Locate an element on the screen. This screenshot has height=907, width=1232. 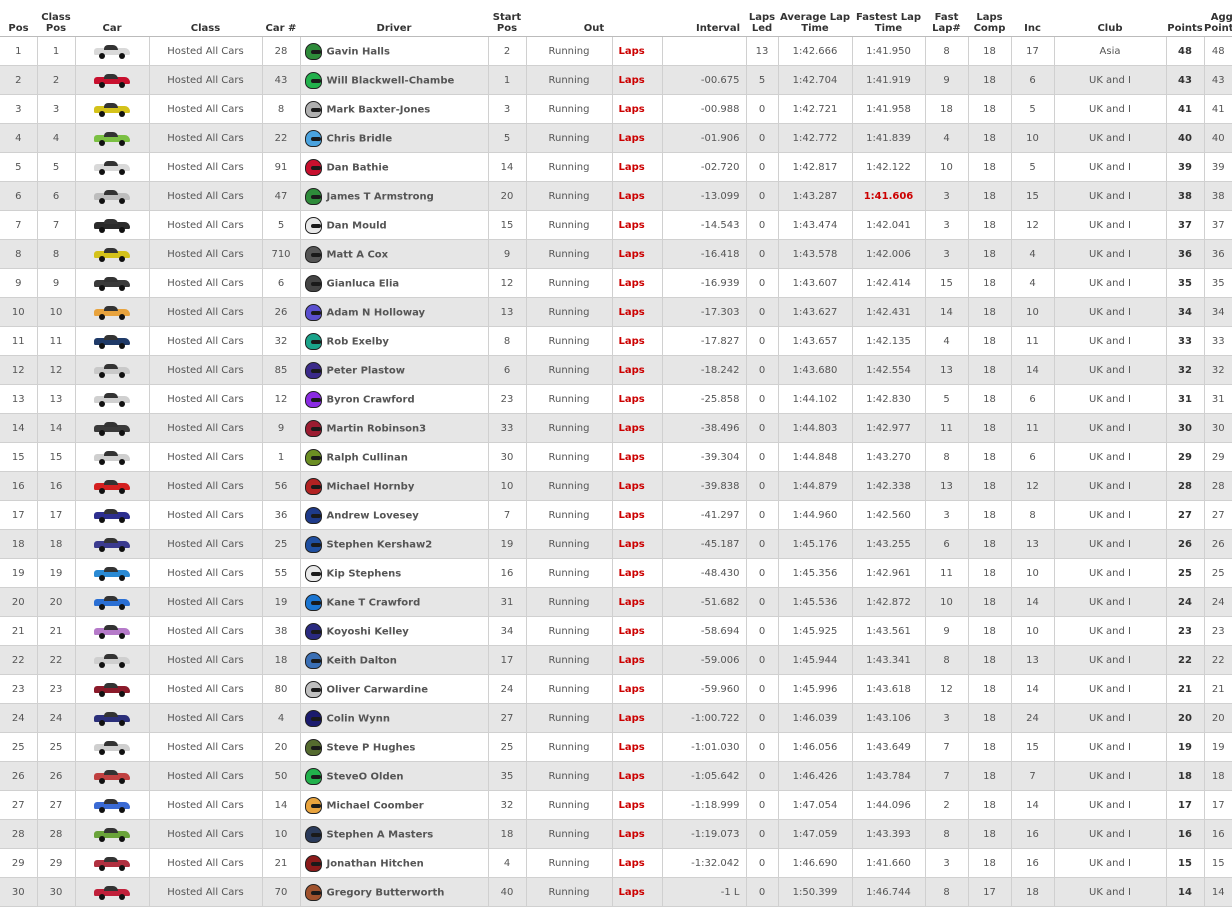
col-header-car: Car is located at coordinates (112, 18).